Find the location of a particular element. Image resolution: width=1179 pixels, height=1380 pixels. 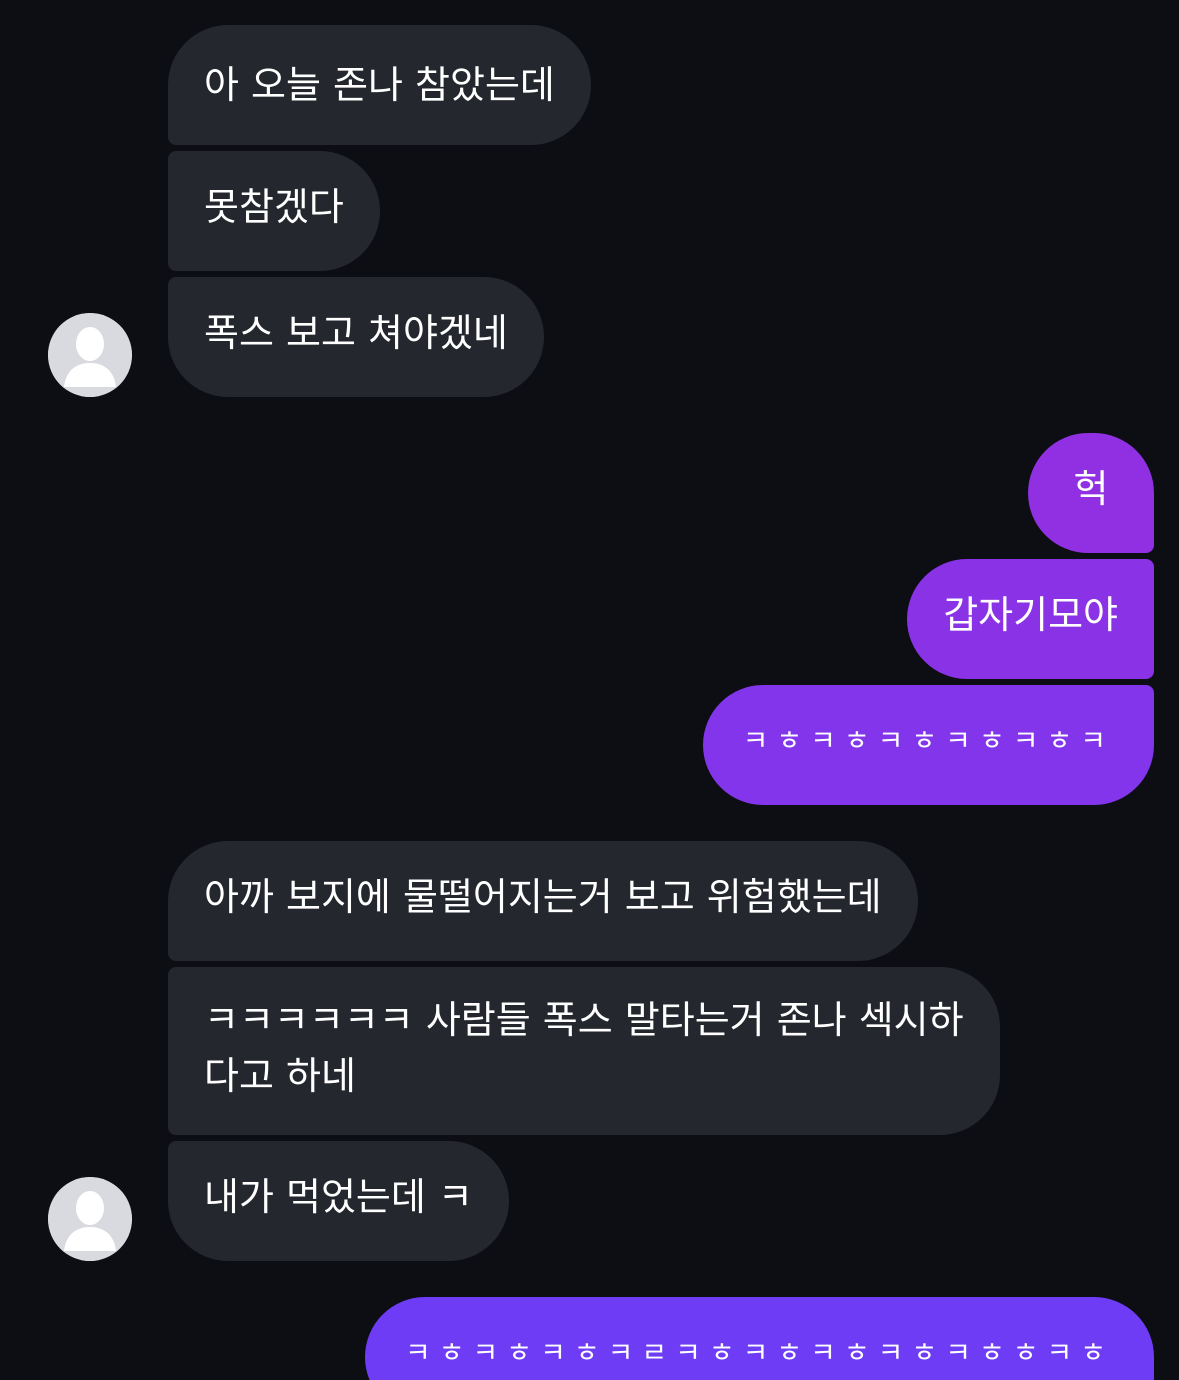

outgoing-message: 헉 is located at coordinates (1091, 493).